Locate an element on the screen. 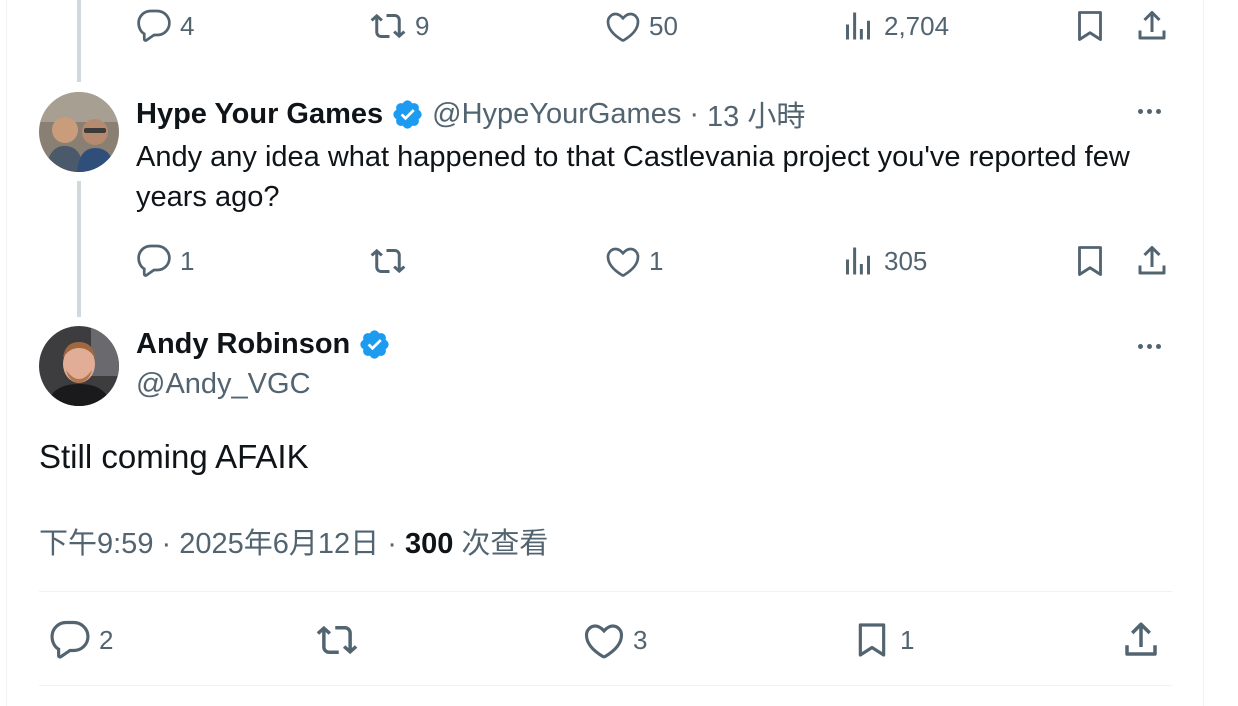 This screenshot has width=1238, height=706. main-tweet-header: Andy Robinson is located at coordinates (267, 344).